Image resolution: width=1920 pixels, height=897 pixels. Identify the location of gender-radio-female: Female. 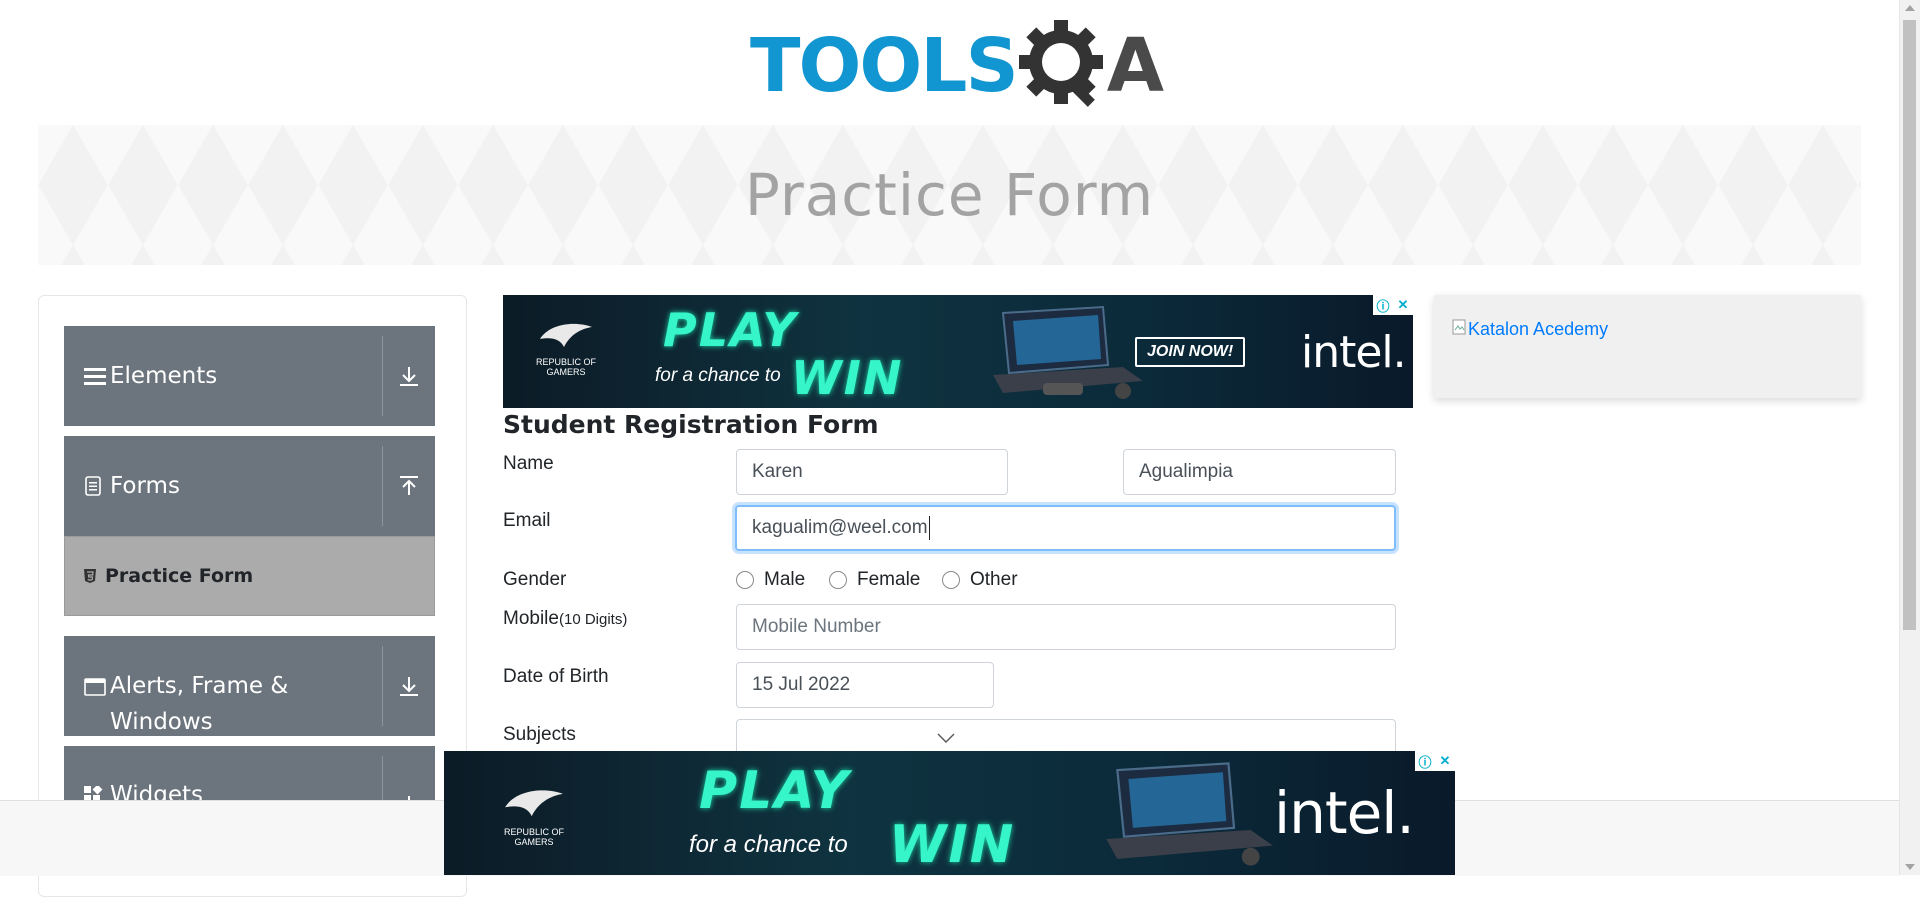
(874, 580).